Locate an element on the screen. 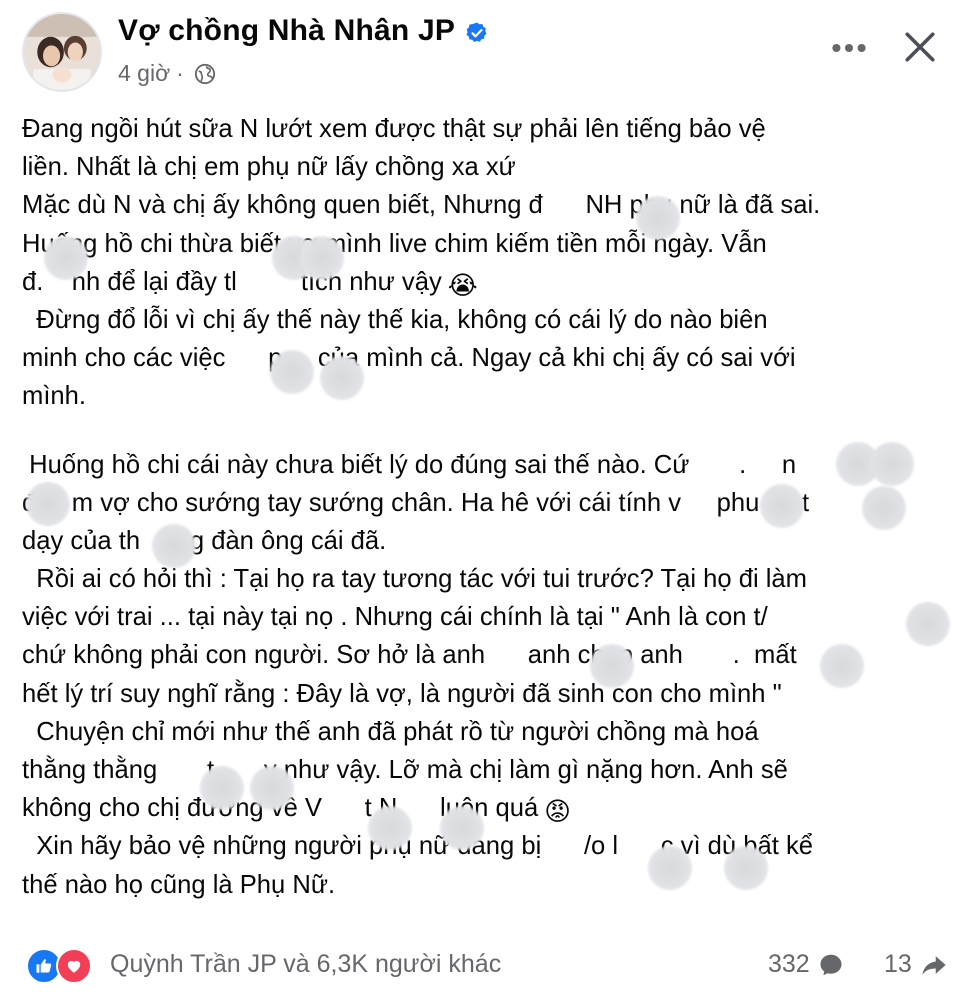 The width and height of the screenshot is (974, 992). close-icon is located at coordinates (920, 47).